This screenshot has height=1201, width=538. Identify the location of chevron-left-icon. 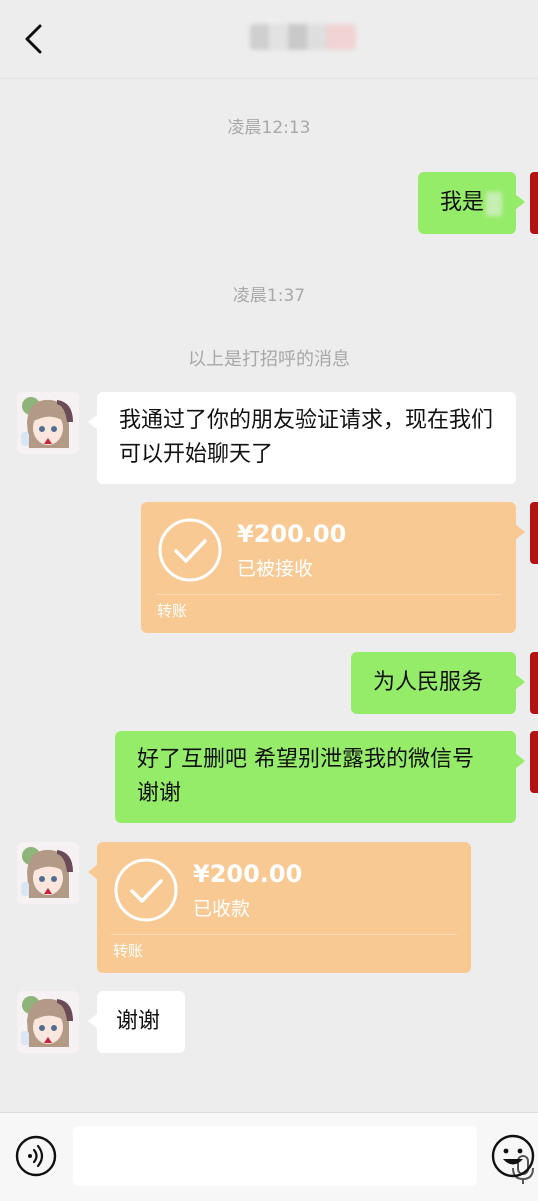
(35, 39).